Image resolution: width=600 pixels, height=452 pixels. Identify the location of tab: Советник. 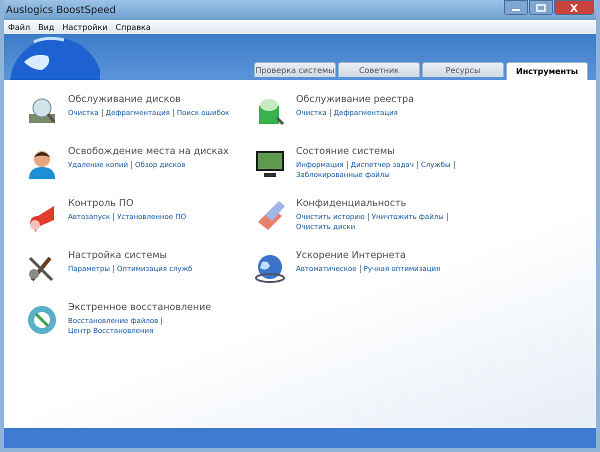
(379, 69).